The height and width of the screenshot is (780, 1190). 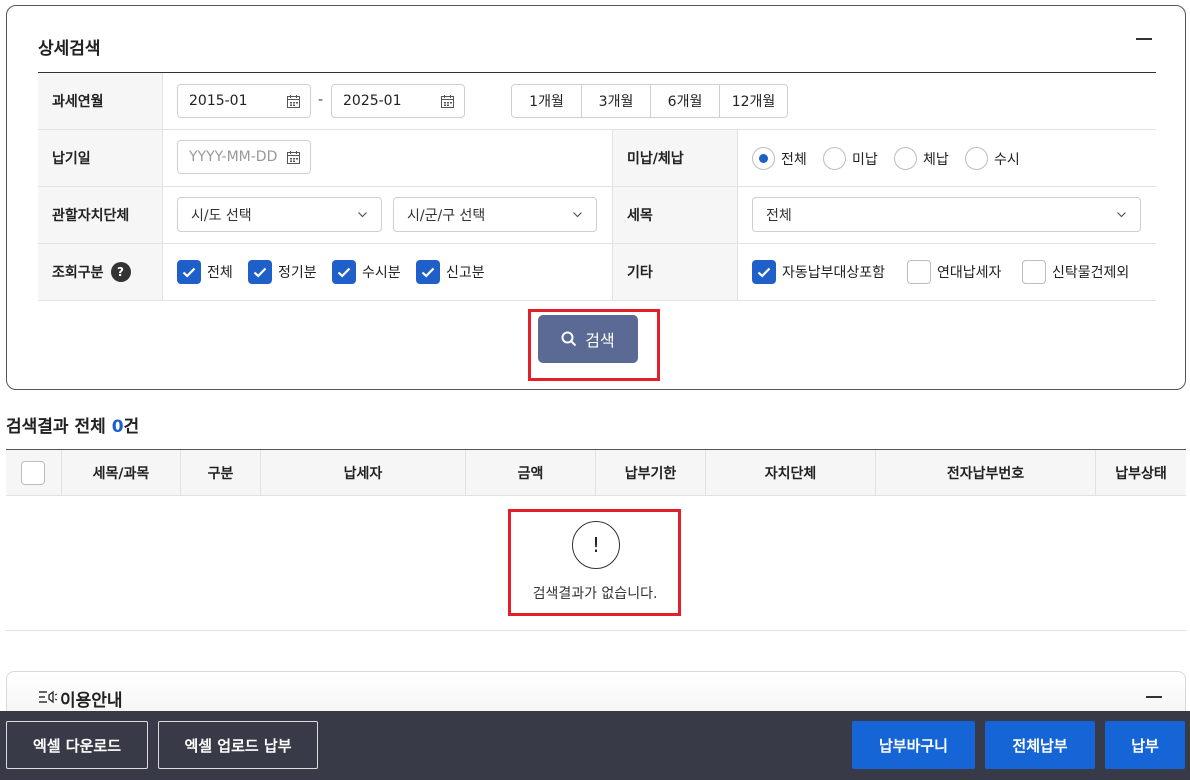 I want to click on col-tax-item: 세목/과목, so click(x=121, y=473).